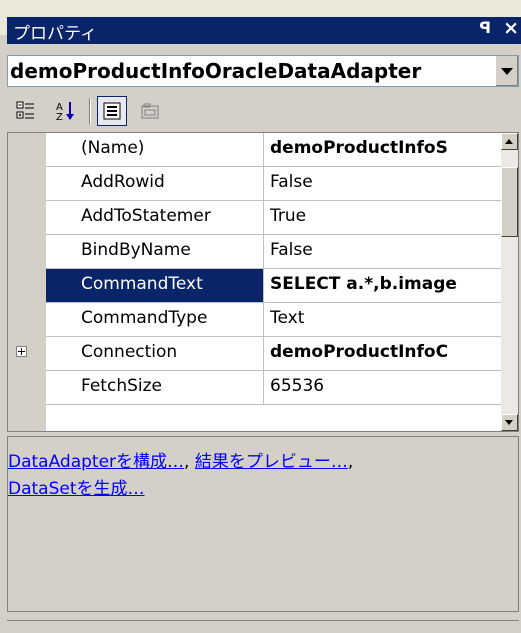  I want to click on categorized-button, so click(26, 111).